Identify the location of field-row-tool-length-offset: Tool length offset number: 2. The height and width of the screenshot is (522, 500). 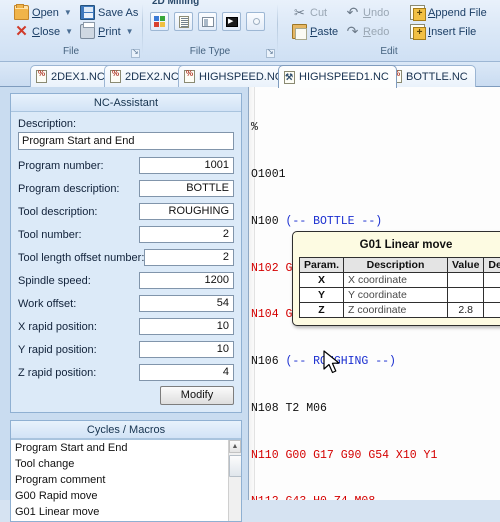
(126, 257).